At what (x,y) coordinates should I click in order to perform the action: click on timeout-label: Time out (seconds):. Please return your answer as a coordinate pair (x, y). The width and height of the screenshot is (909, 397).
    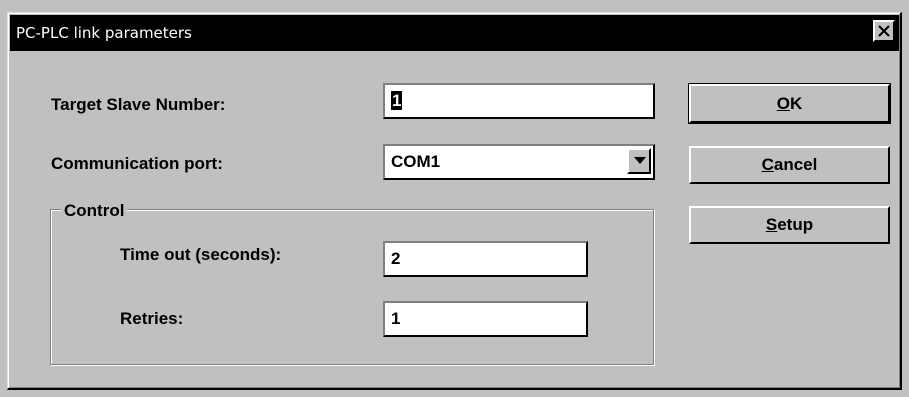
    Looking at the image, I should click on (201, 254).